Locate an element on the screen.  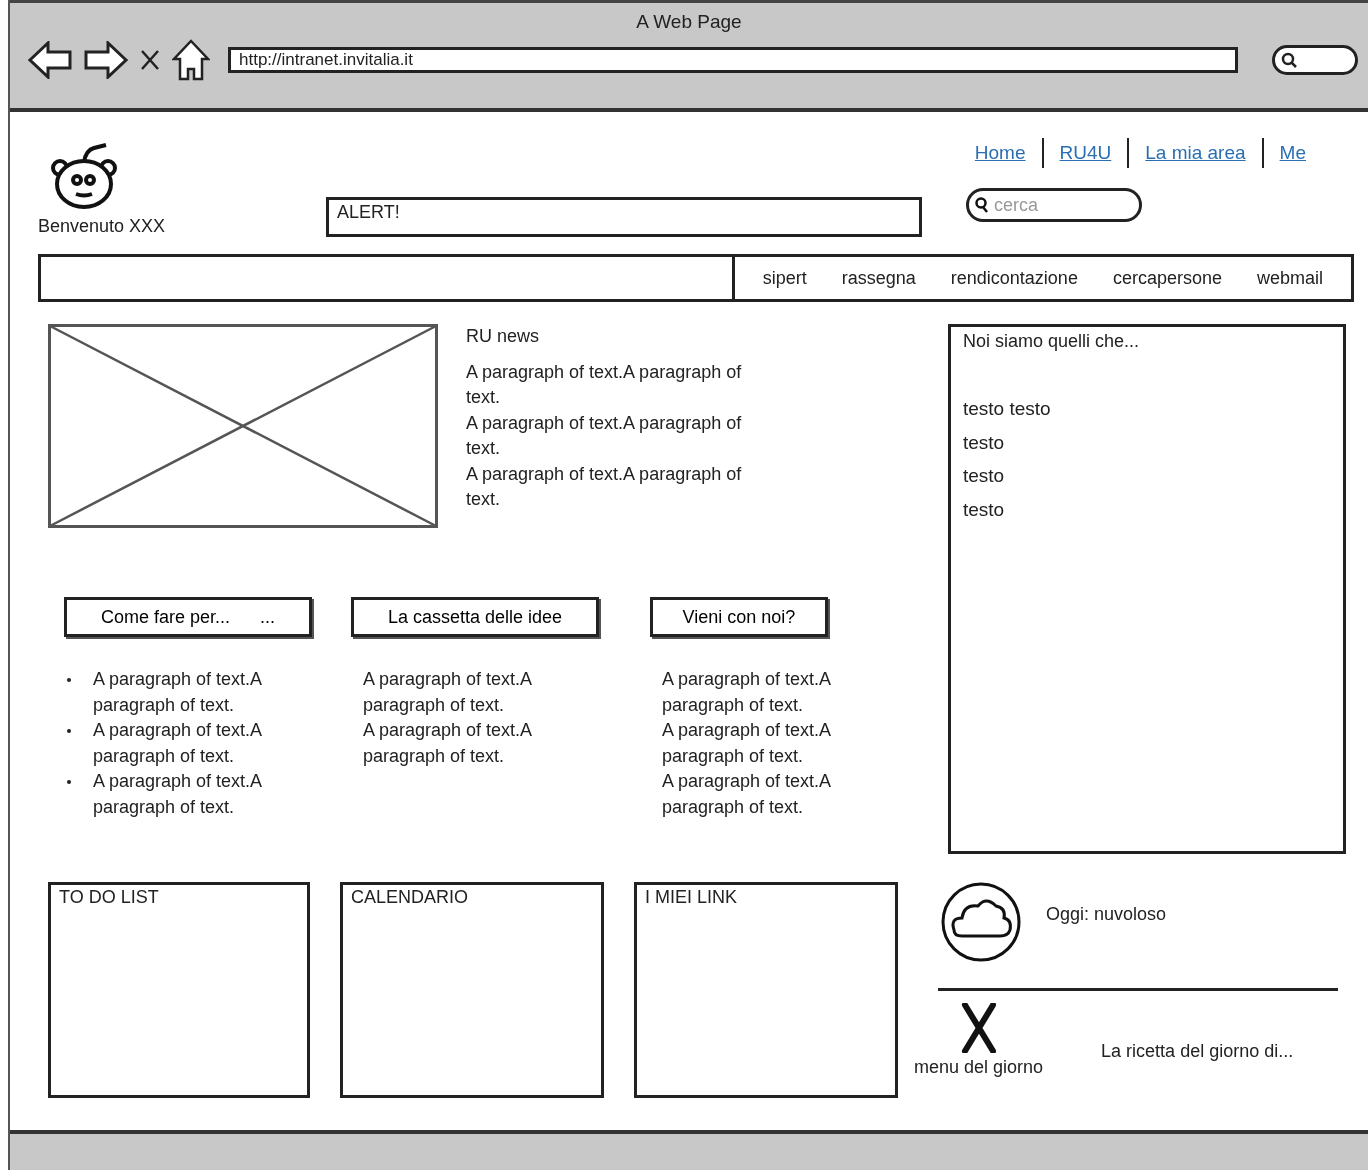
menu-item: rendicontazione is located at coordinates (1014, 278).